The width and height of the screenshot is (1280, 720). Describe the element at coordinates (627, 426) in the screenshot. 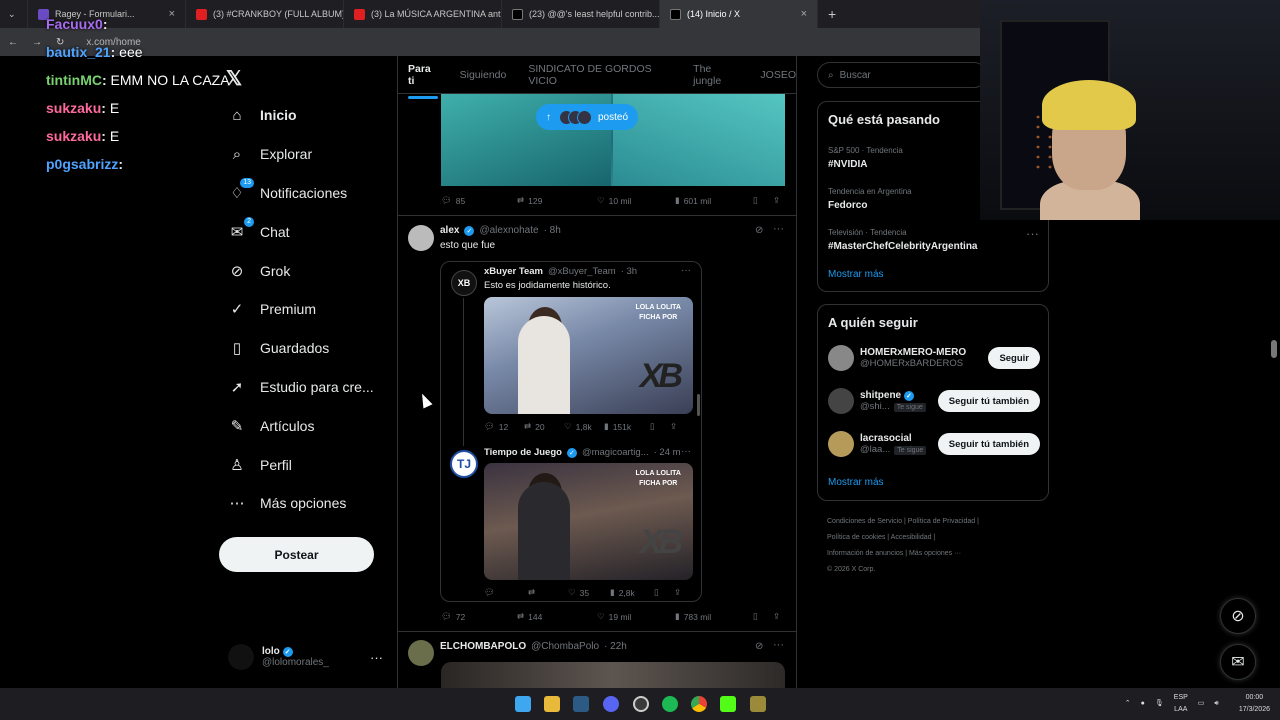

I see `views-button: ▮ 151k` at that location.